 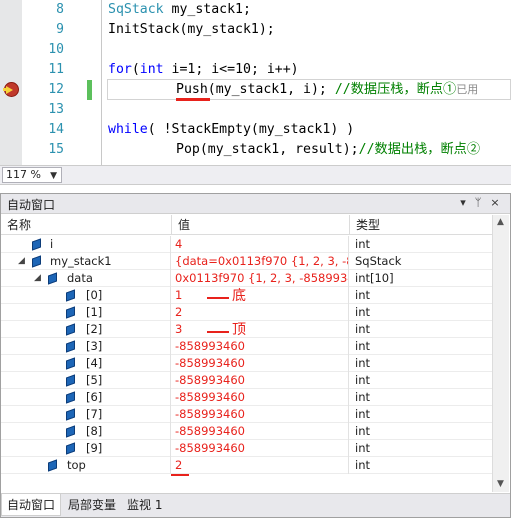 I want to click on code-text: Pop(my_stack1, result);, so click(x=267, y=149).